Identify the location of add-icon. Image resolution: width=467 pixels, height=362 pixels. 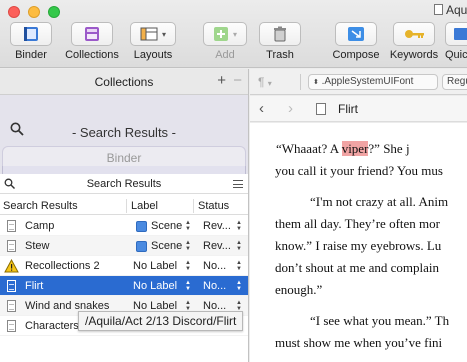
(220, 34).